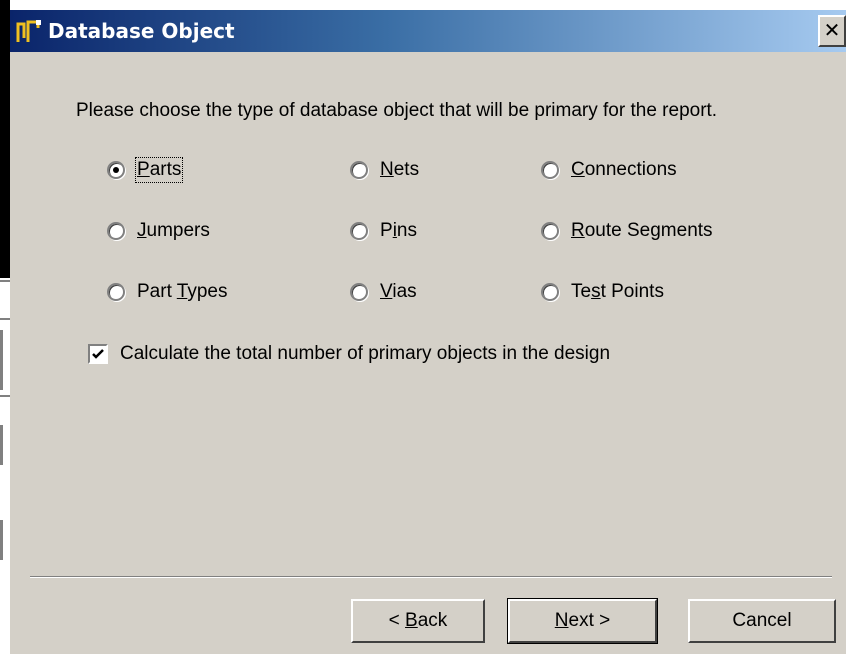 The width and height of the screenshot is (846, 654). What do you see at coordinates (400, 169) in the screenshot?
I see `radio-nets-label: Nets` at bounding box center [400, 169].